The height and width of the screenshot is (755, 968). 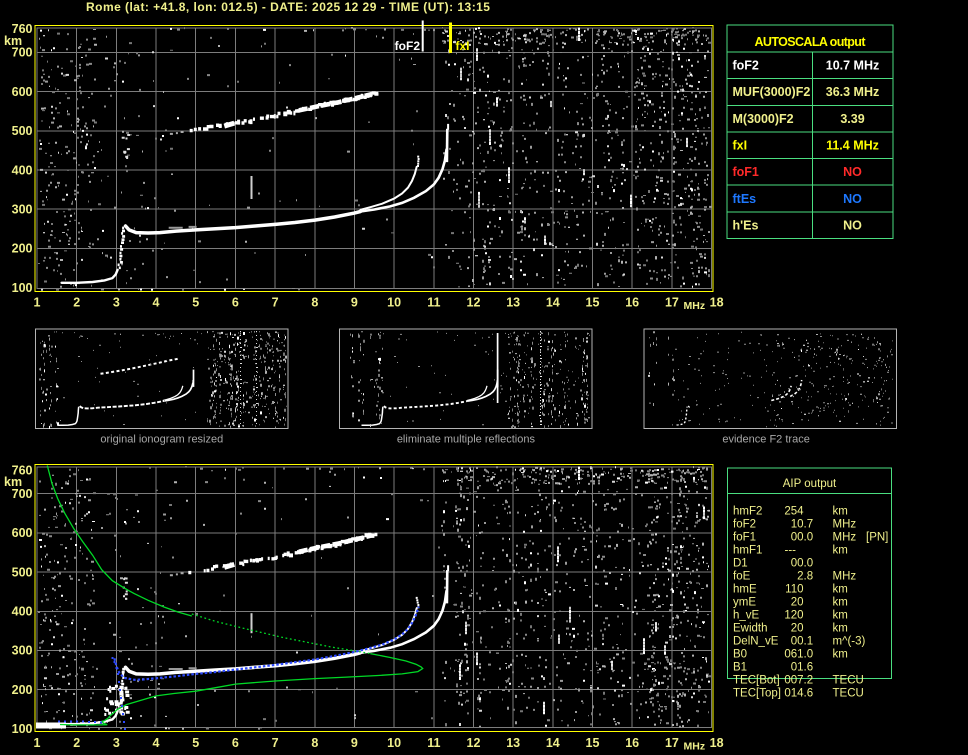 I want to click on svg-text: 2, so click(x=76, y=743).